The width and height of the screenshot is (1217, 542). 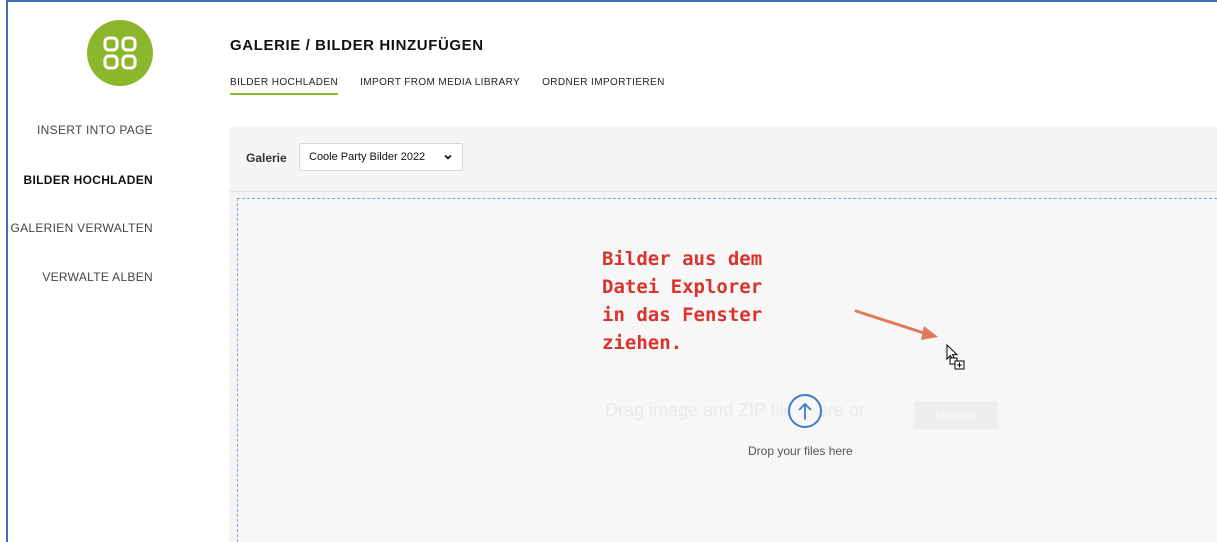 I want to click on annotation-arrow, so click(x=896, y=324).